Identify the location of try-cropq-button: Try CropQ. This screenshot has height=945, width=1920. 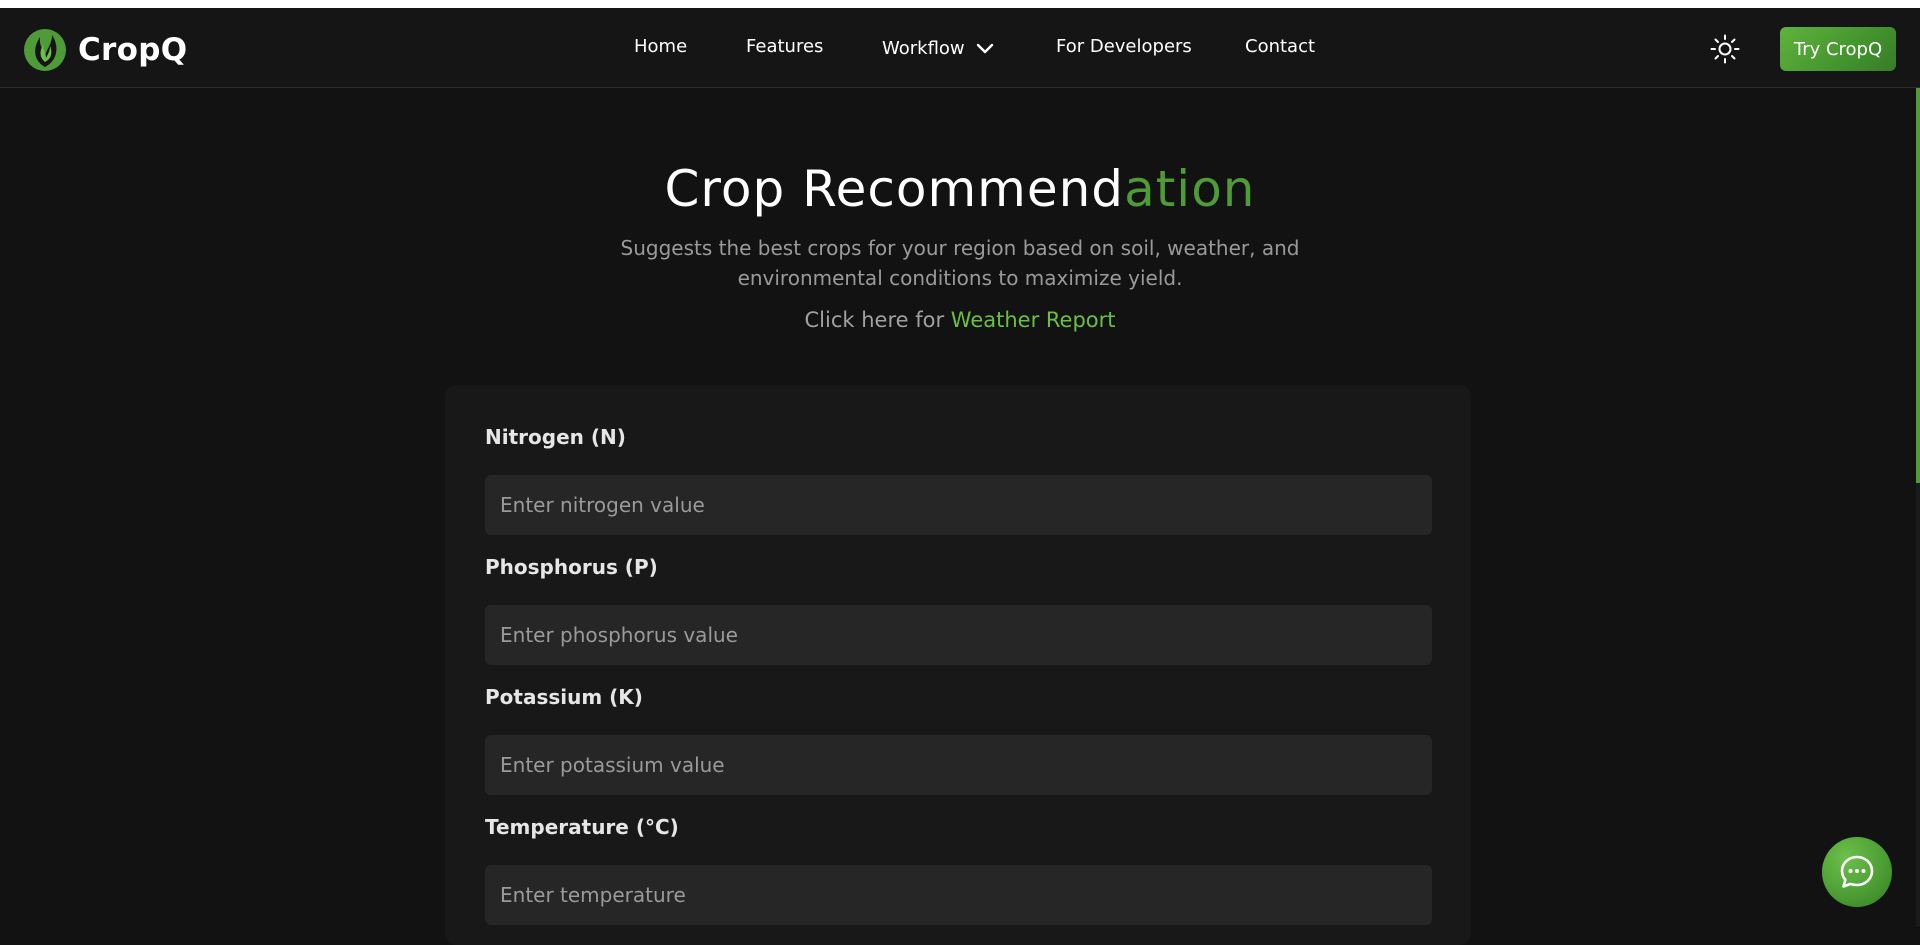
(1838, 49).